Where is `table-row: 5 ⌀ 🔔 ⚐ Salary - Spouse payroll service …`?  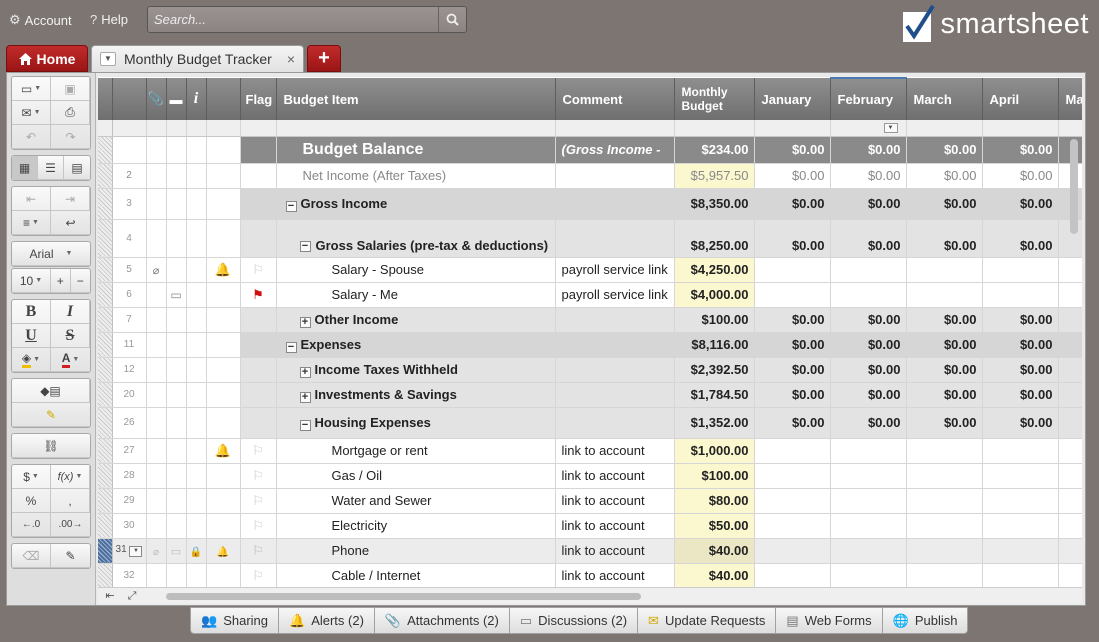 table-row: 5 ⌀ 🔔 ⚐ Salary - Spouse payroll service … is located at coordinates (590, 270).